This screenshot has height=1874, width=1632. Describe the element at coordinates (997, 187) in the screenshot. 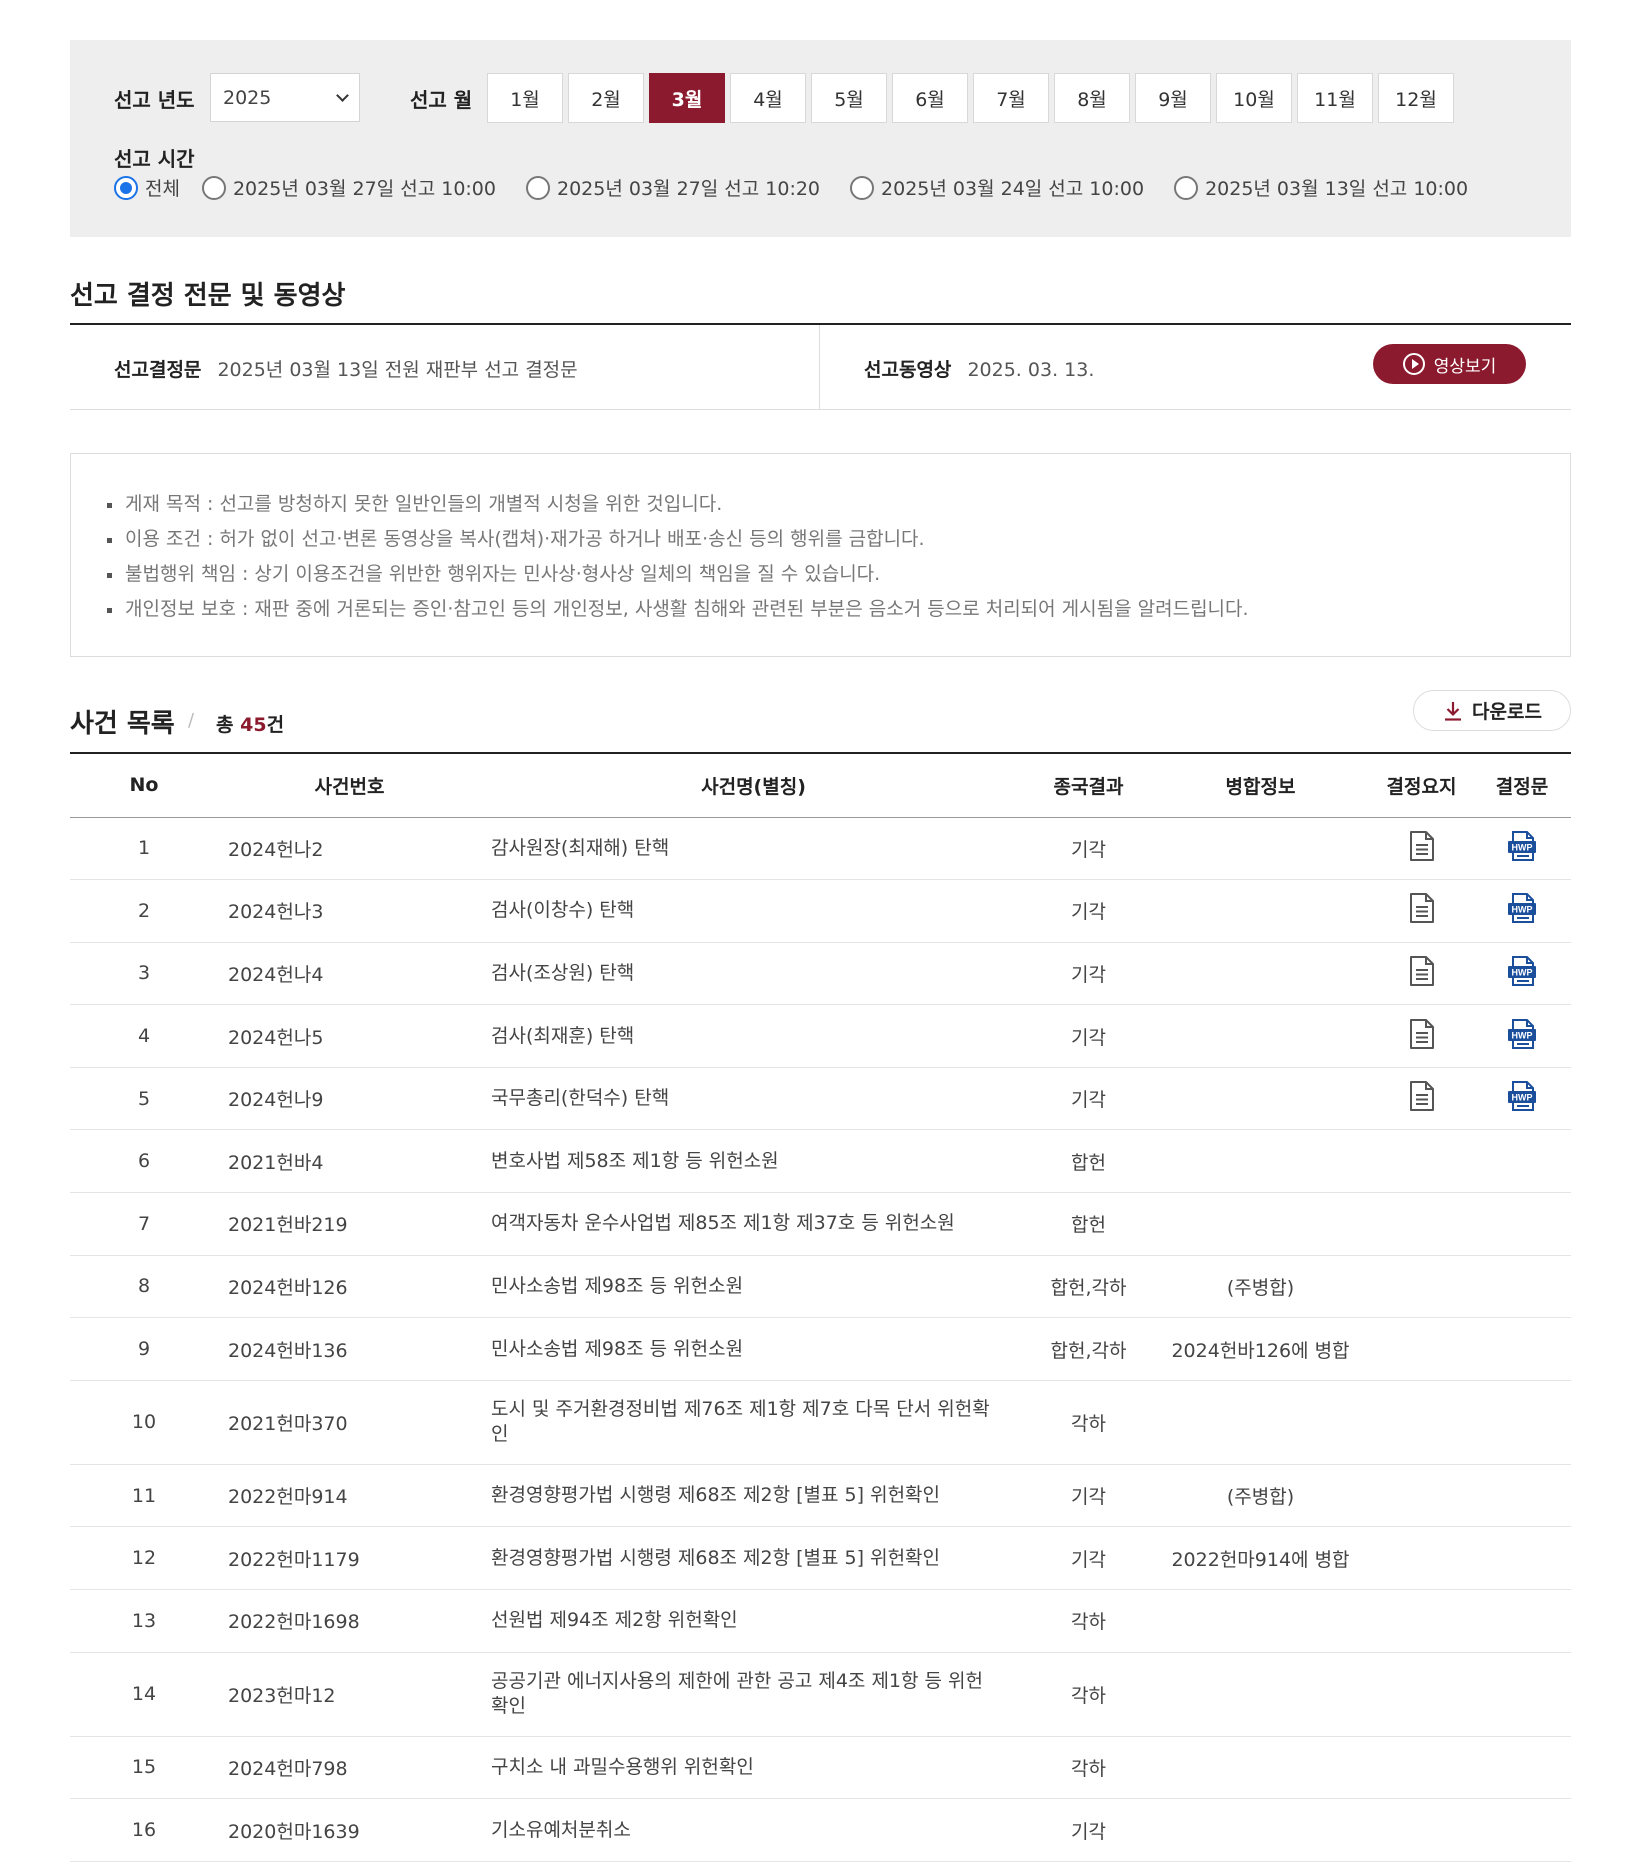

I see `time-radio-option: 2025년 03월 24일 선고 10:00` at that location.